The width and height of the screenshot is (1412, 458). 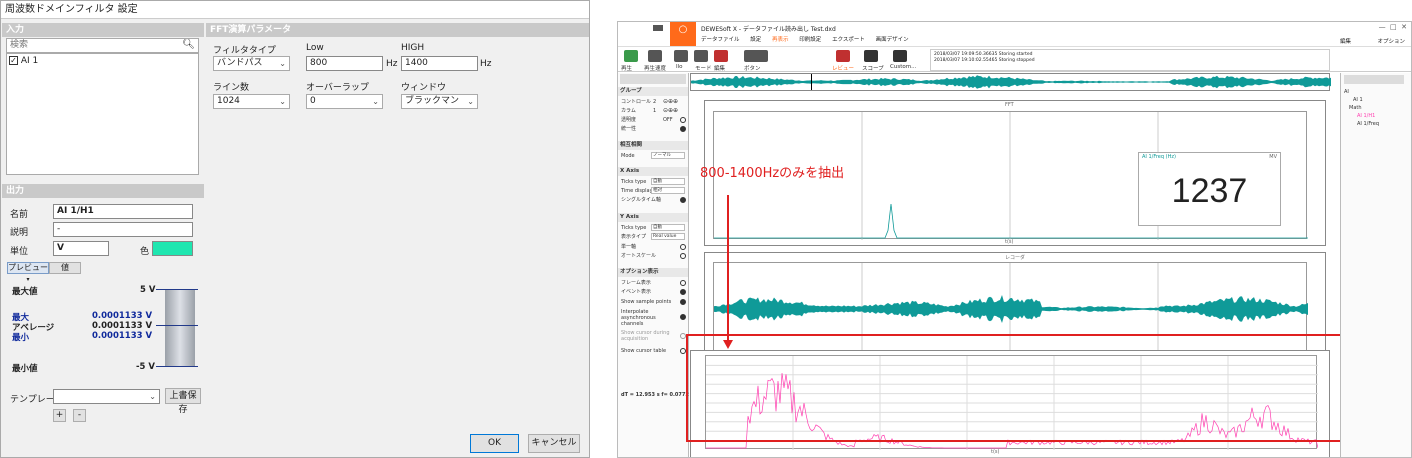 What do you see at coordinates (188, 44) in the screenshot?
I see `search-icon: 🔍︎` at bounding box center [188, 44].